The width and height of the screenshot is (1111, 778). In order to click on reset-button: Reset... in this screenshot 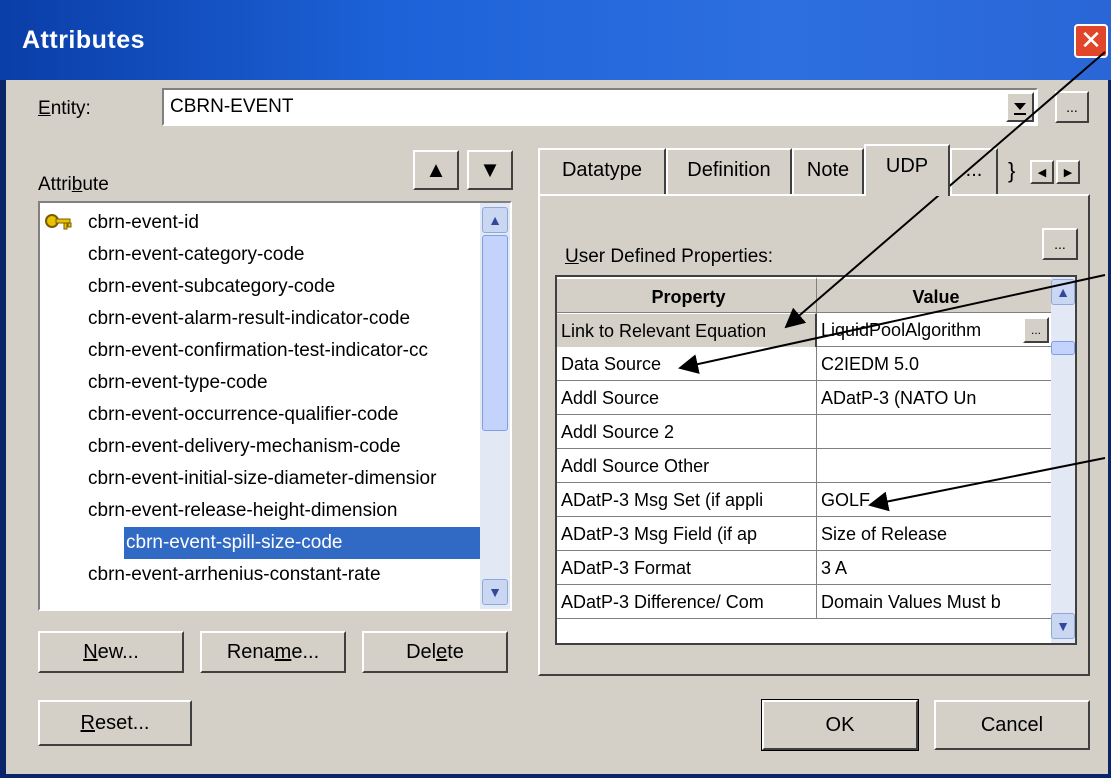, I will do `click(115, 723)`.